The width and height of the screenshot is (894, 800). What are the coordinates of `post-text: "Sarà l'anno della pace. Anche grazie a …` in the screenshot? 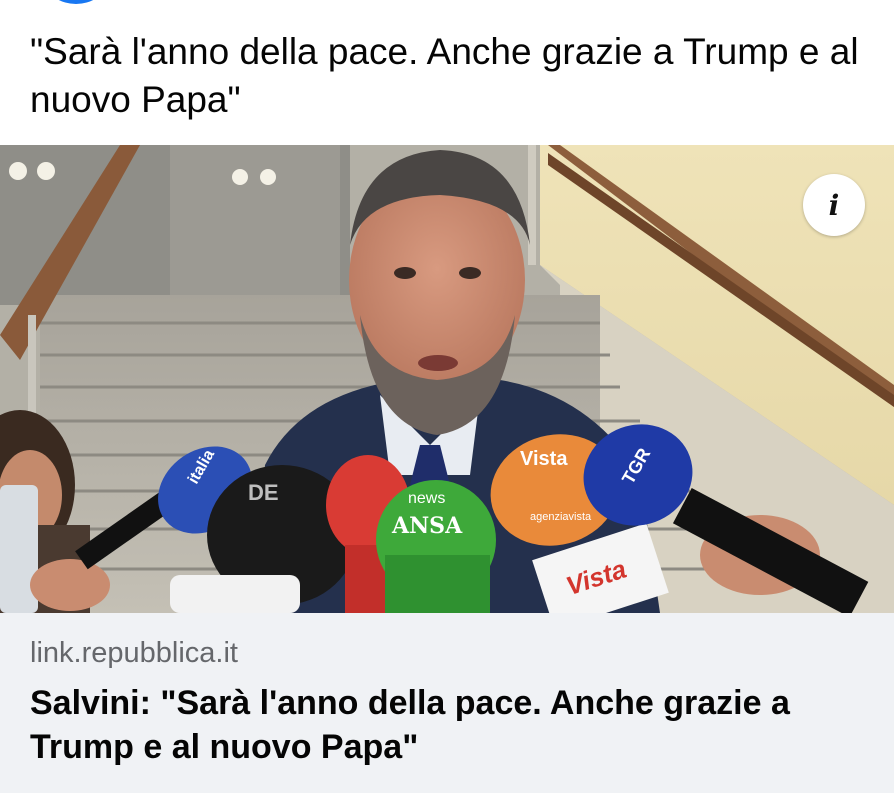 It's located at (444, 75).